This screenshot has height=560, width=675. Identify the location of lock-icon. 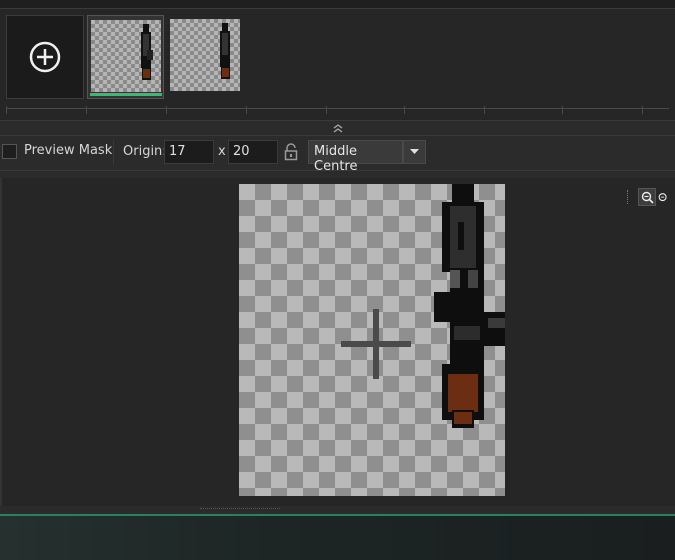
(291, 152).